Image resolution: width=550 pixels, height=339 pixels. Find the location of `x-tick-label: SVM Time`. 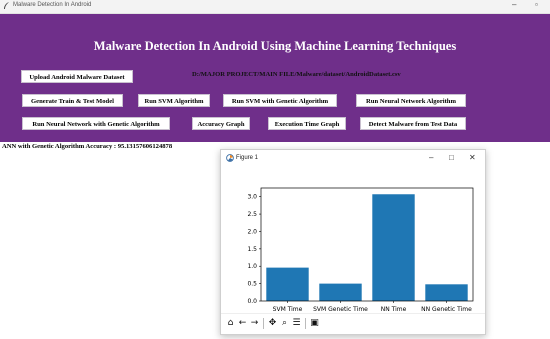

x-tick-label: SVM Time is located at coordinates (288, 309).